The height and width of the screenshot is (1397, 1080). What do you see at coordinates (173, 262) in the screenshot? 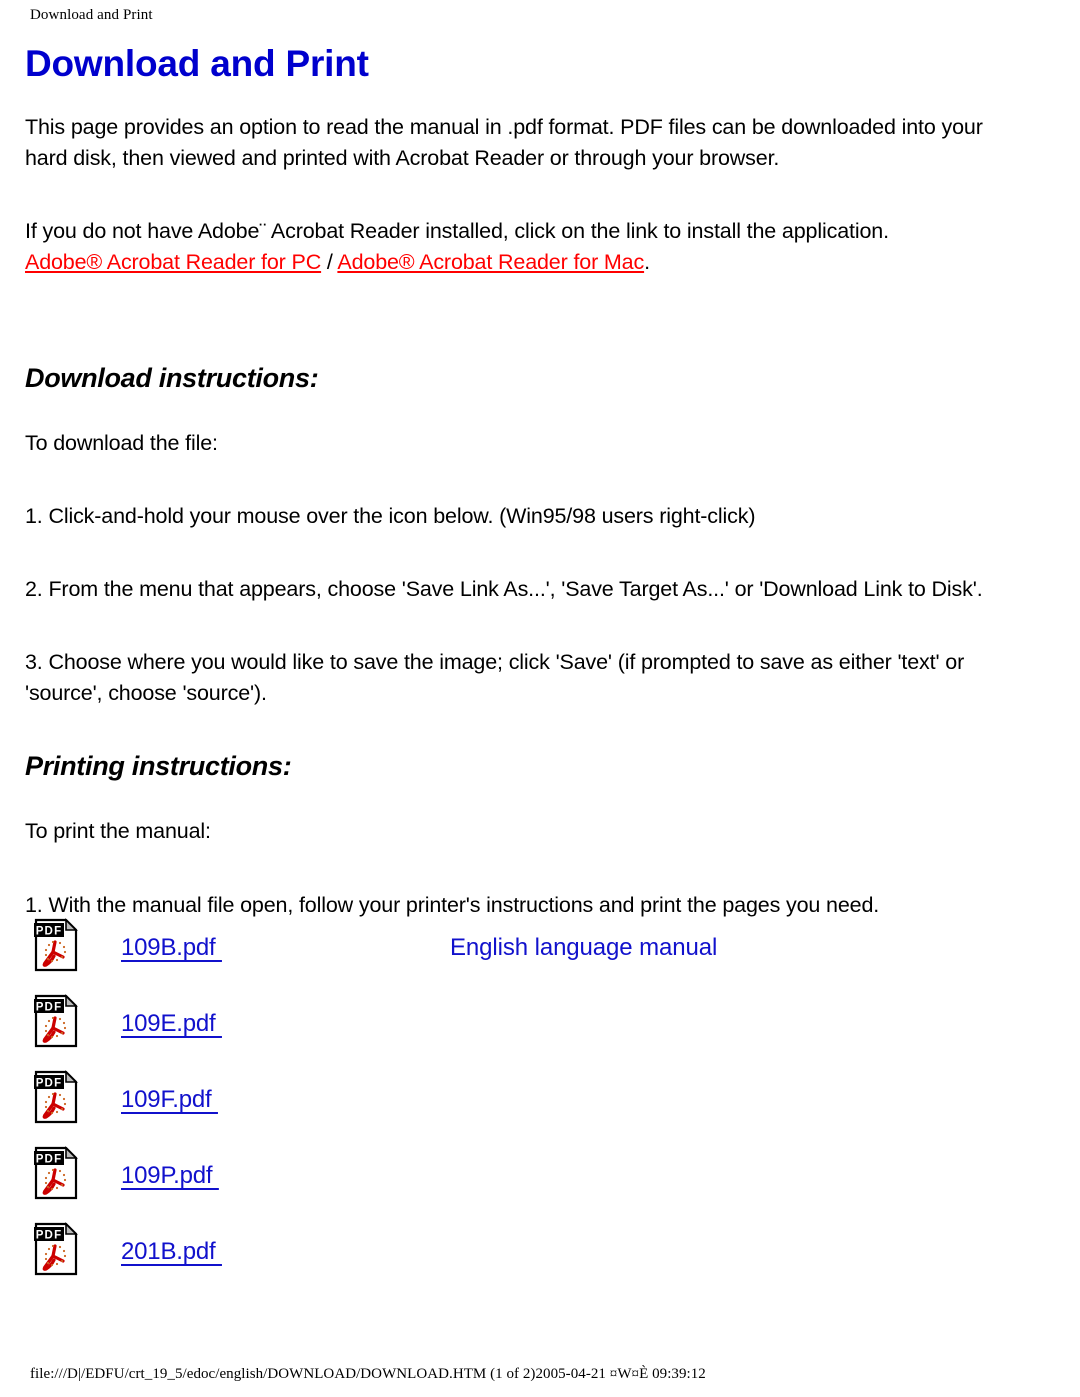
I see `adobe-reader-pc-link: Adobe® Acrobat Reader for PC` at bounding box center [173, 262].